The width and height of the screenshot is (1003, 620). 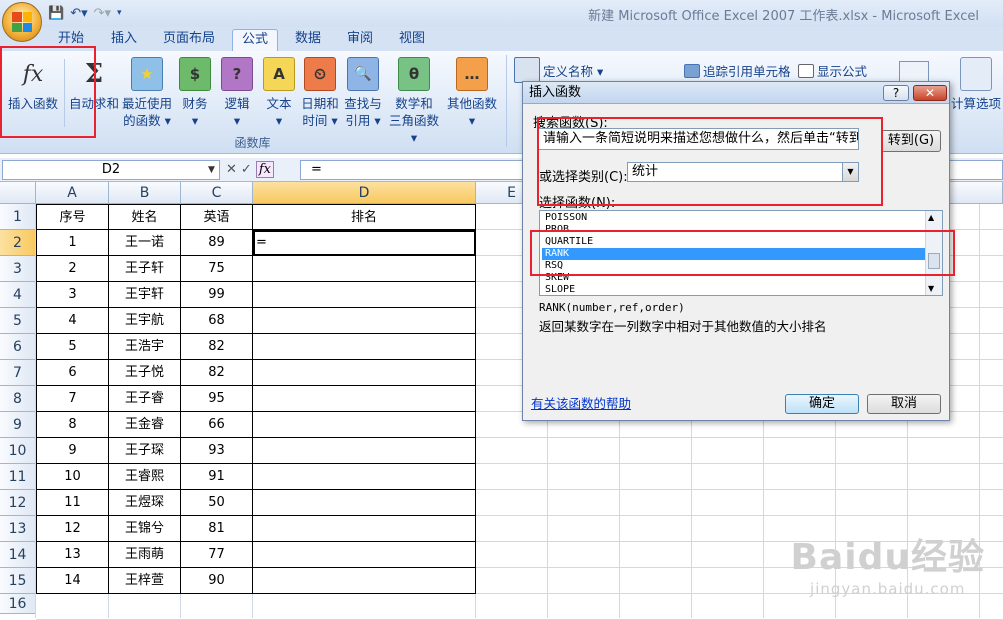 What do you see at coordinates (145, 193) in the screenshot?
I see `column-header-b: B` at bounding box center [145, 193].